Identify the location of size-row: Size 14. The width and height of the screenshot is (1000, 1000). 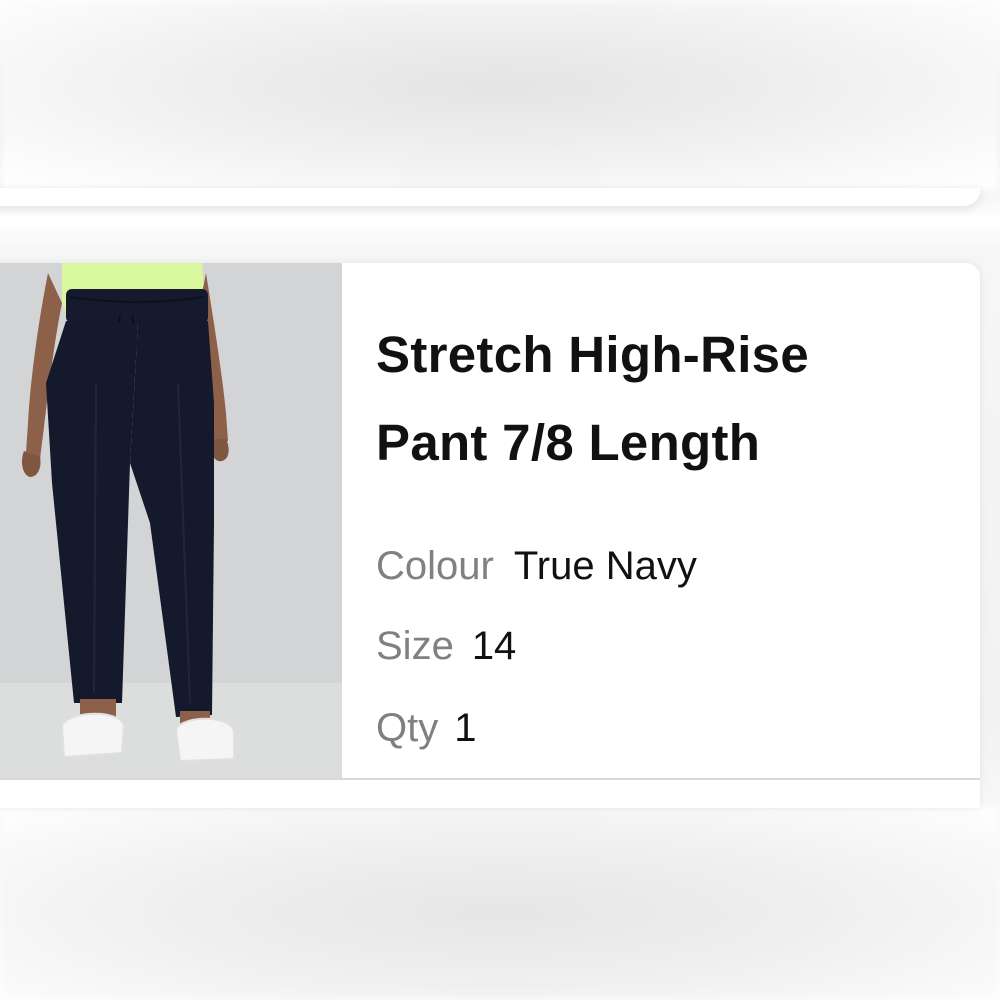
(446, 646).